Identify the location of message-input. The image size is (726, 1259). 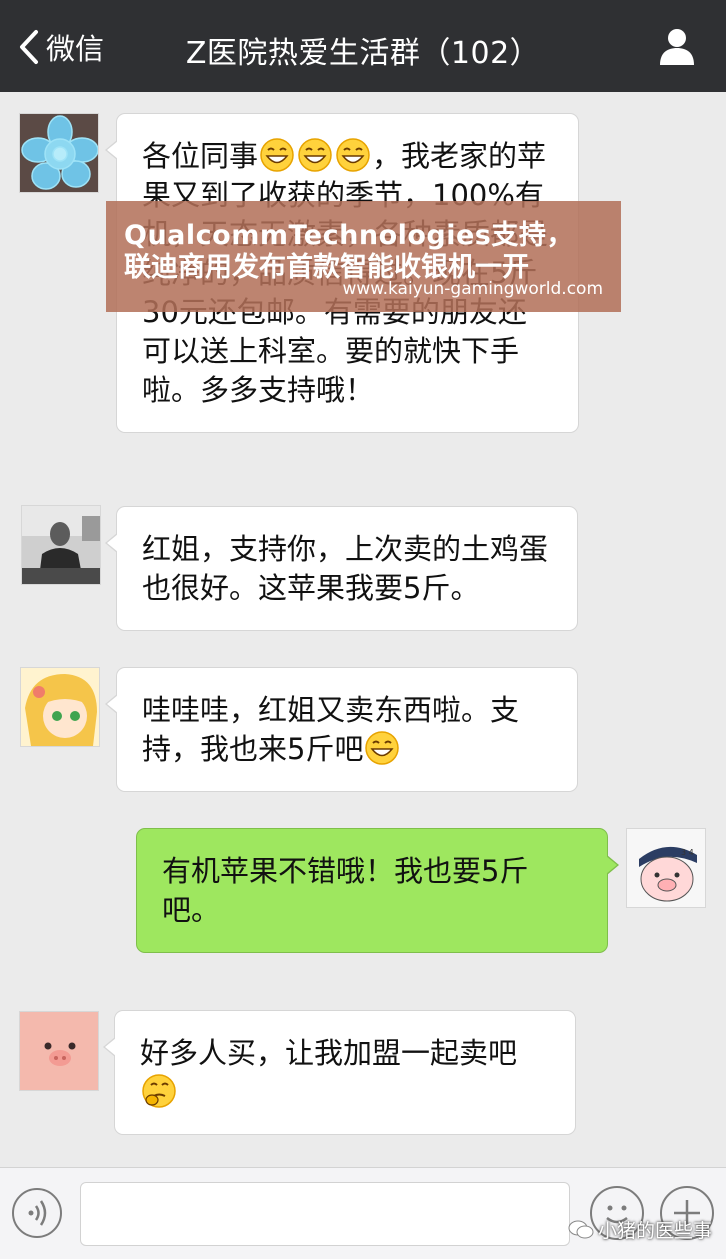
(325, 1214).